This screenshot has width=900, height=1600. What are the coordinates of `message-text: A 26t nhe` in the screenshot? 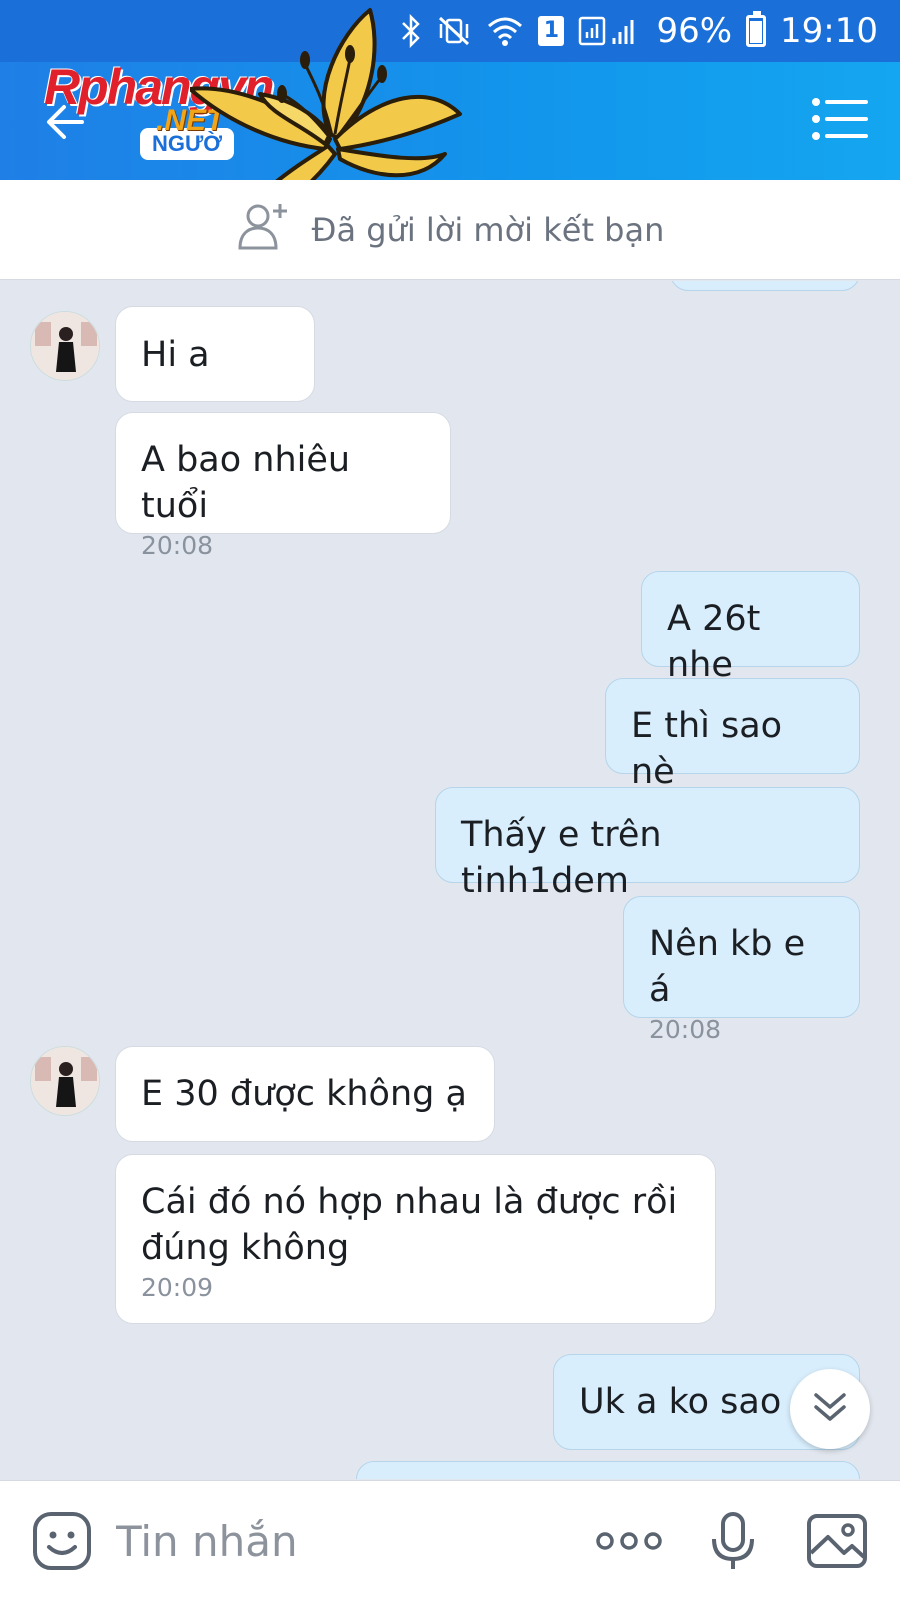 It's located at (714, 642).